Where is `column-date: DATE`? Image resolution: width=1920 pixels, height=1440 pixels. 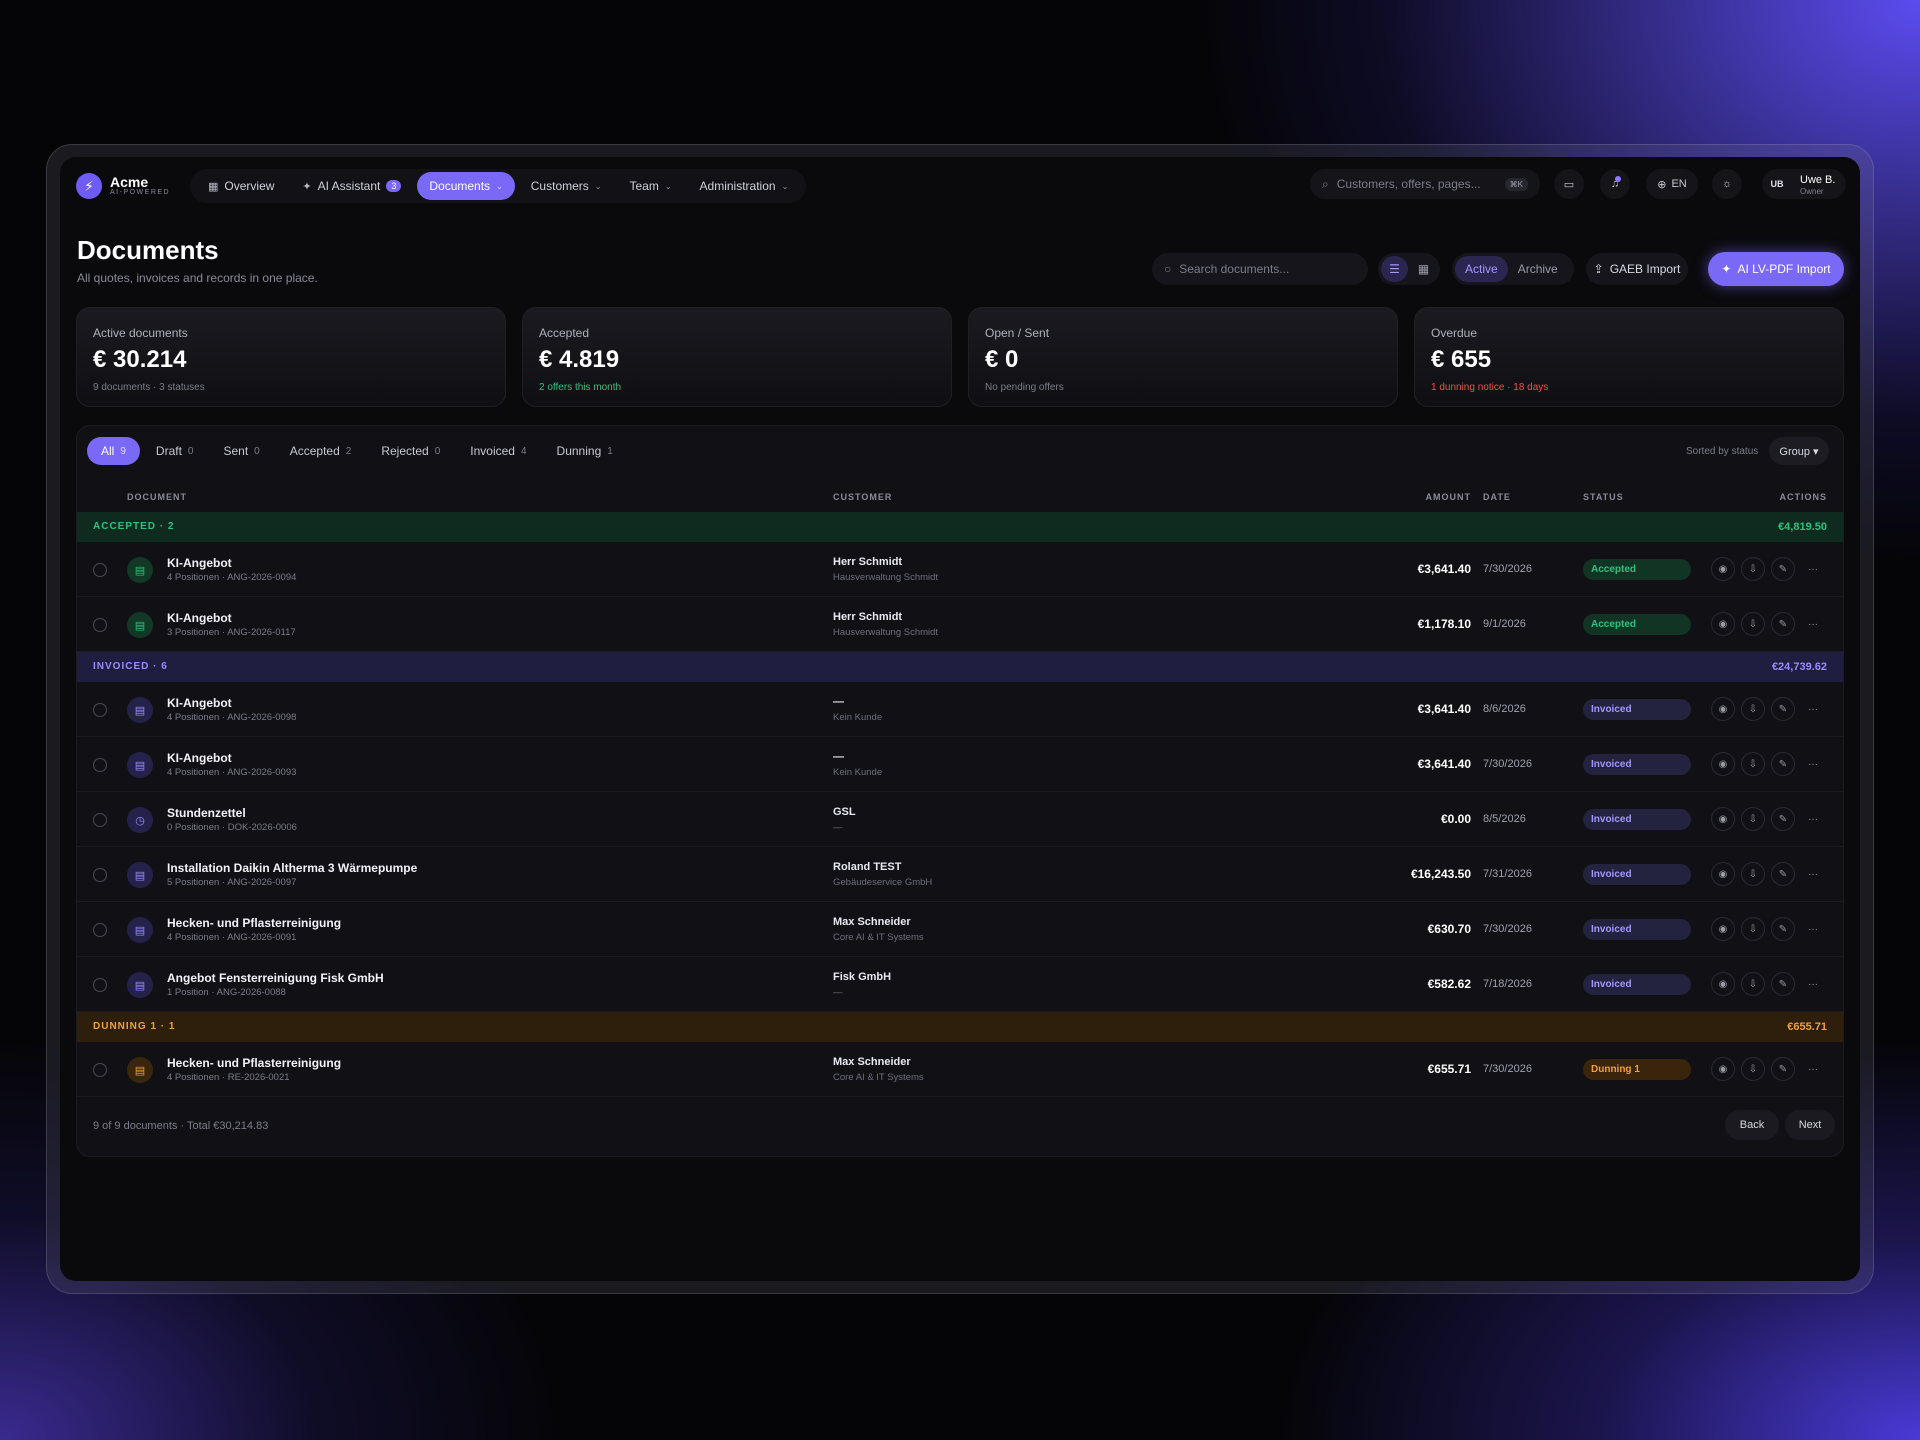
column-date: DATE is located at coordinates (1497, 497).